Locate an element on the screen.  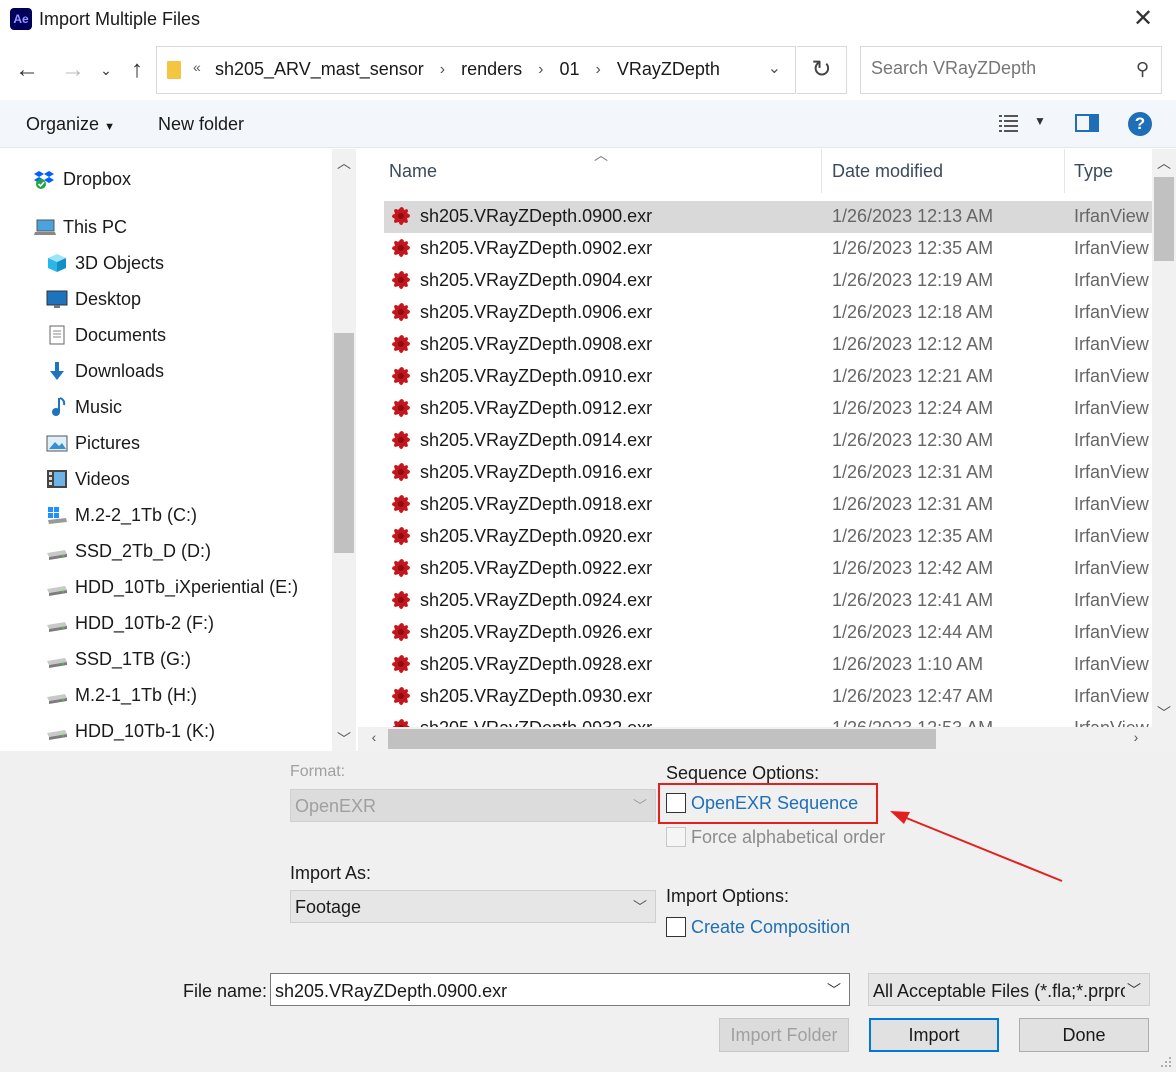
breadcrumb-item: renders is located at coordinates (491, 69).